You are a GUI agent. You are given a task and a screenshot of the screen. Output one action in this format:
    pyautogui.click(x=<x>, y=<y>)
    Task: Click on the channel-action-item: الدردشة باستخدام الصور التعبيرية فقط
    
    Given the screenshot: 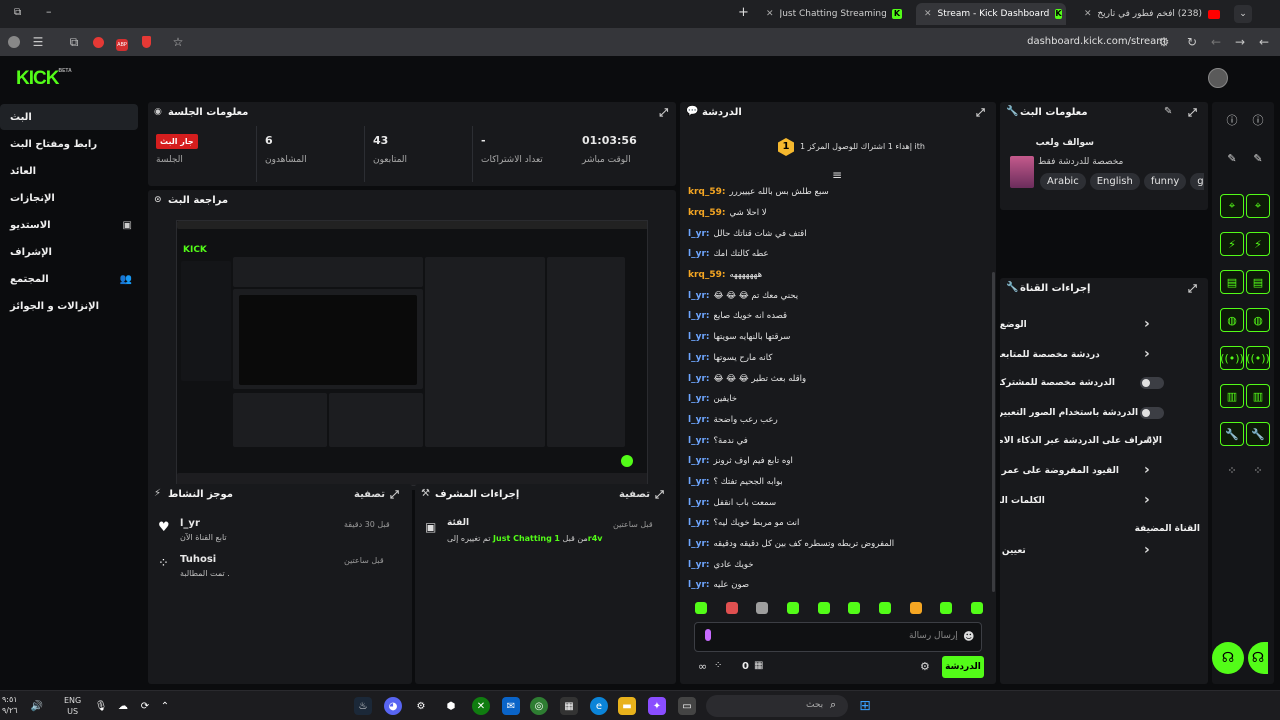 What is the action you would take?
    pyautogui.click(x=1100, y=413)
    